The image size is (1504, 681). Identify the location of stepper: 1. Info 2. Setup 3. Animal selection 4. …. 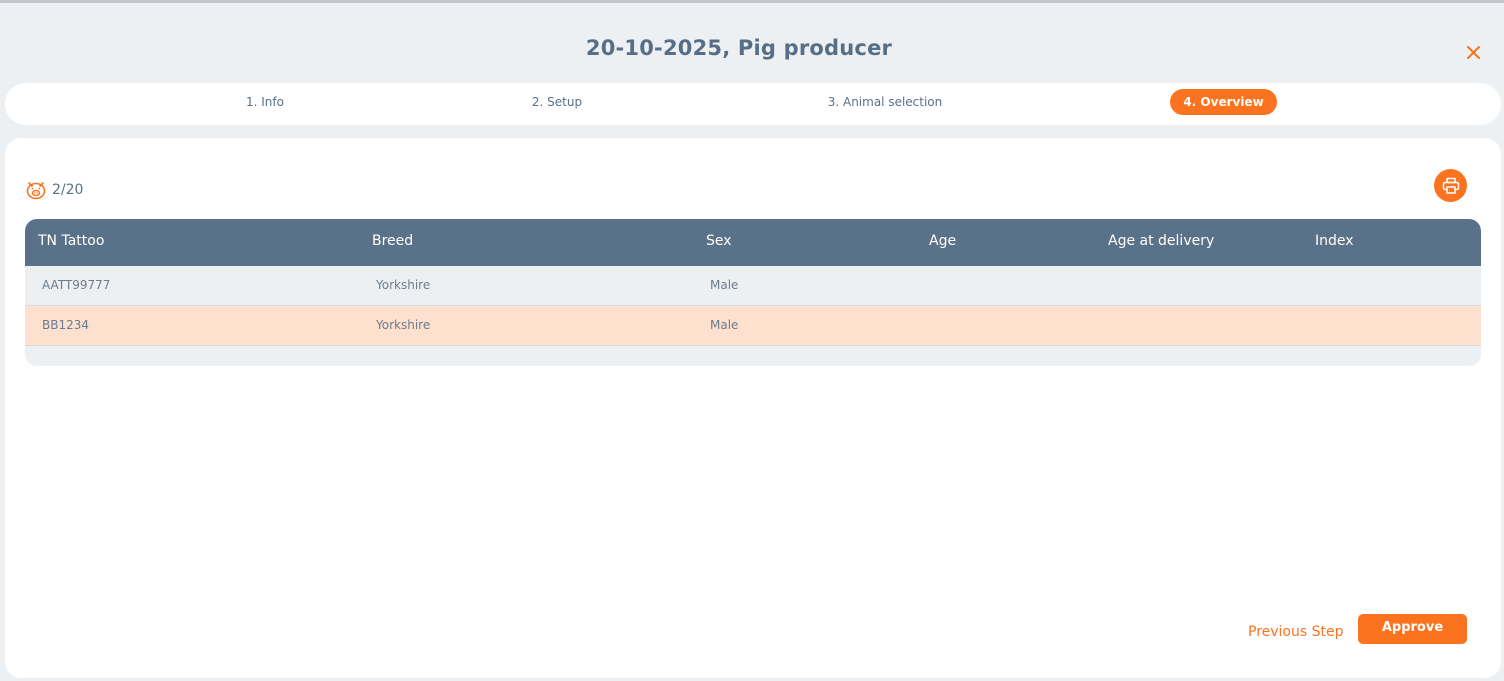
(753, 104).